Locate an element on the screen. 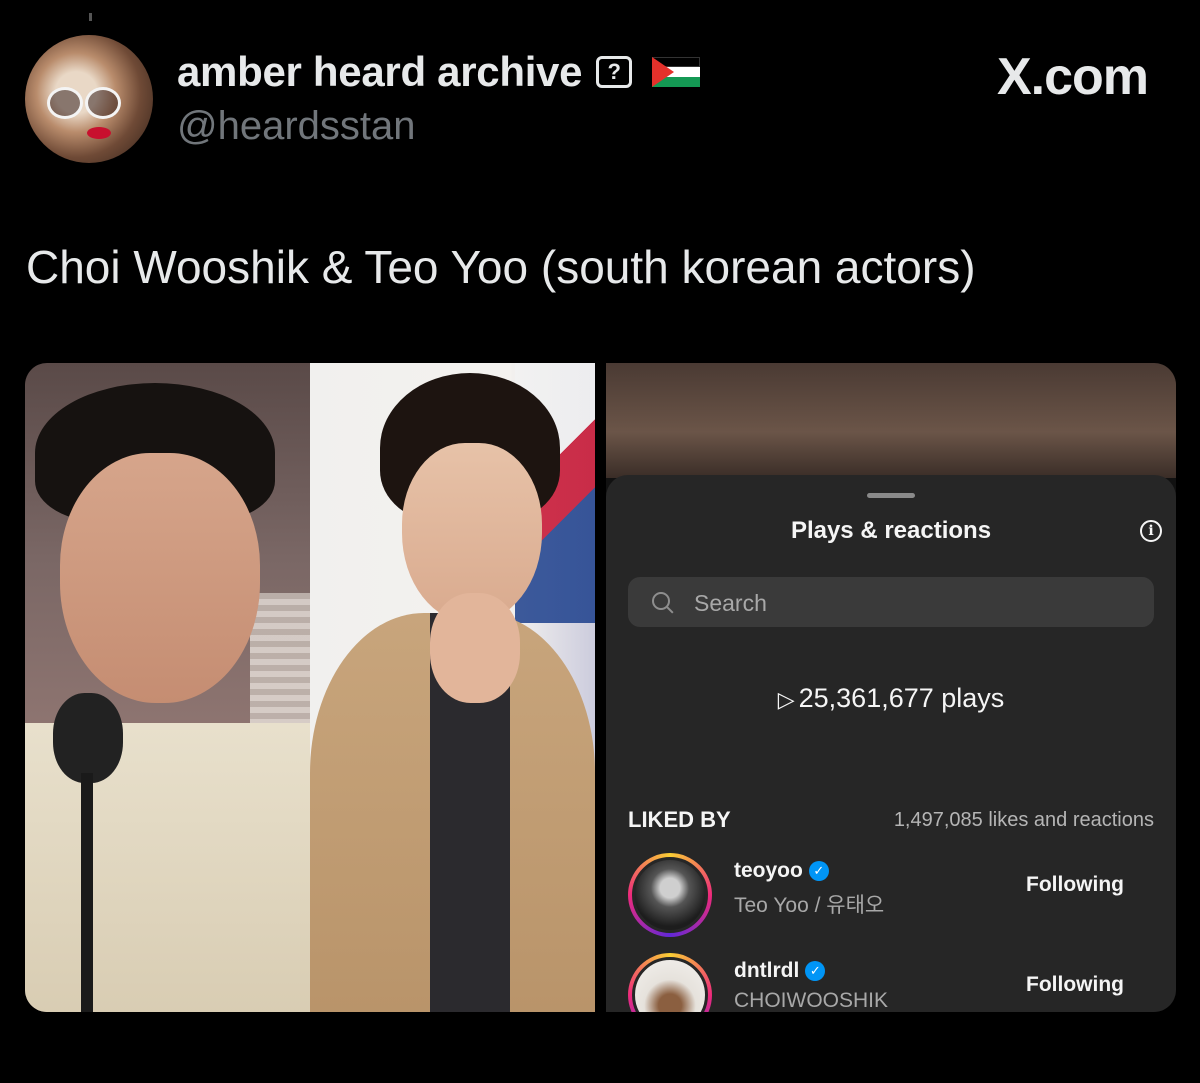  play-icon: ▷ is located at coordinates (786, 699).